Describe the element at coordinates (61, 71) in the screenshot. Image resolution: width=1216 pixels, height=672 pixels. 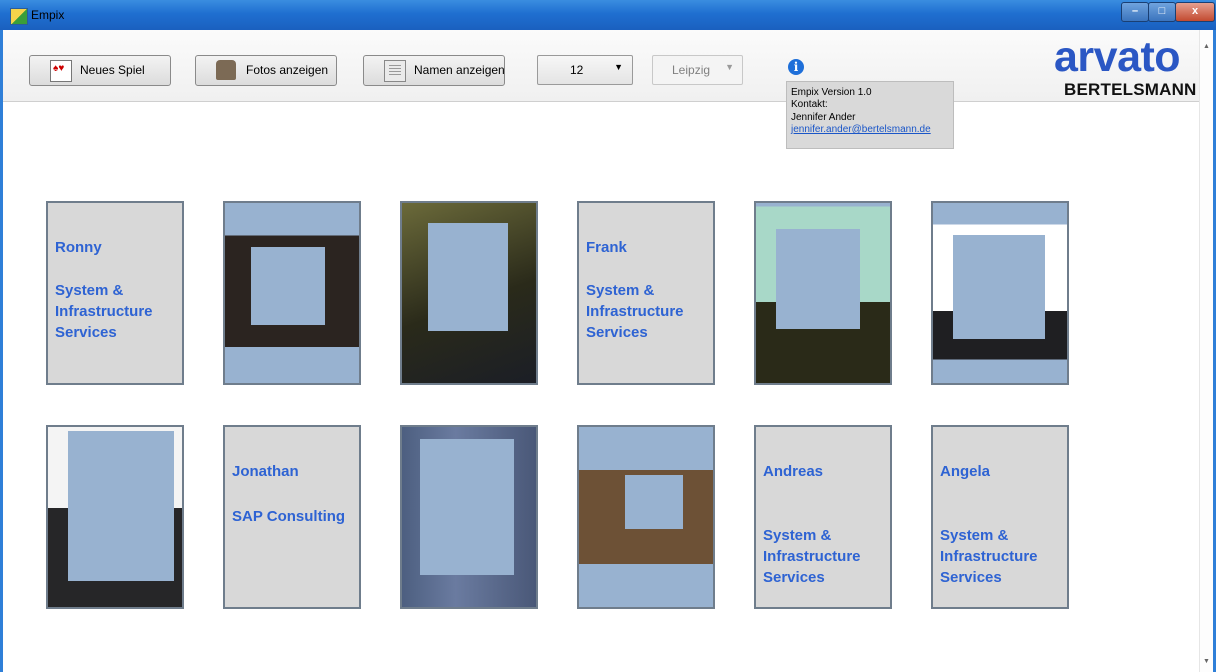
I see `playing-cards-icon` at that location.